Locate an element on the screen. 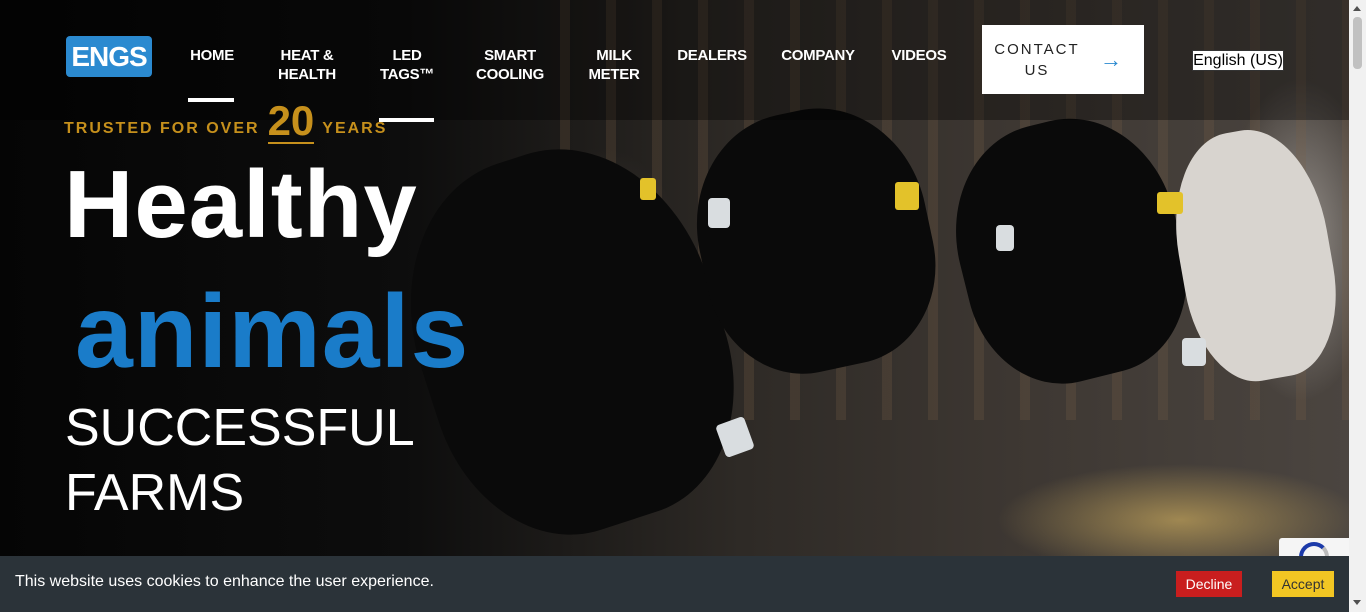  hero-headline-animals: animals is located at coordinates (272, 332).